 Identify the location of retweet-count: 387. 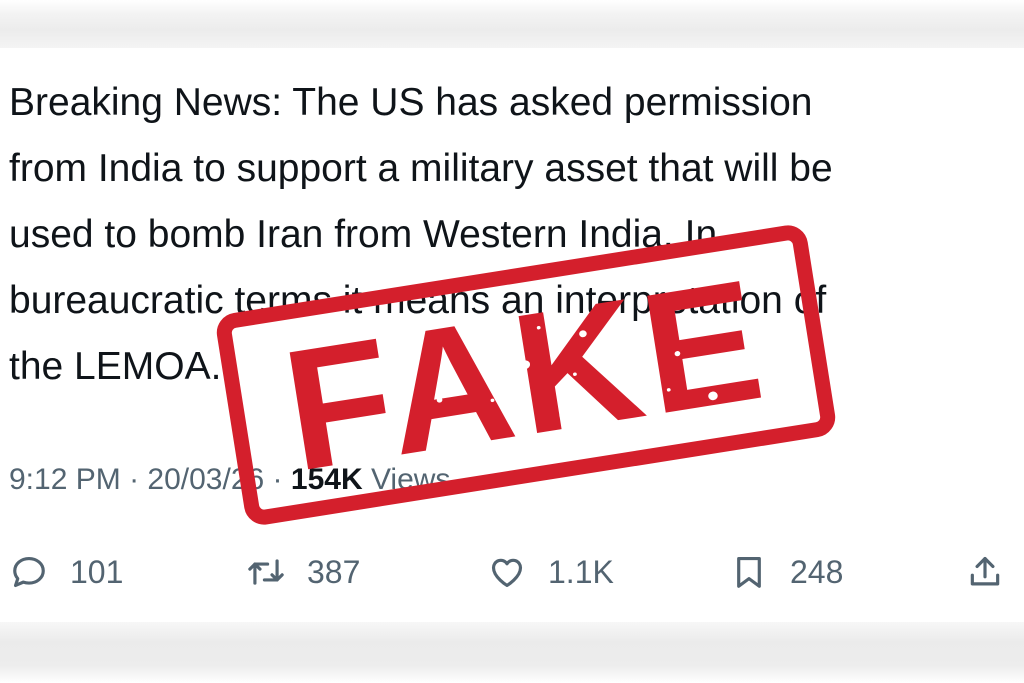
(334, 571).